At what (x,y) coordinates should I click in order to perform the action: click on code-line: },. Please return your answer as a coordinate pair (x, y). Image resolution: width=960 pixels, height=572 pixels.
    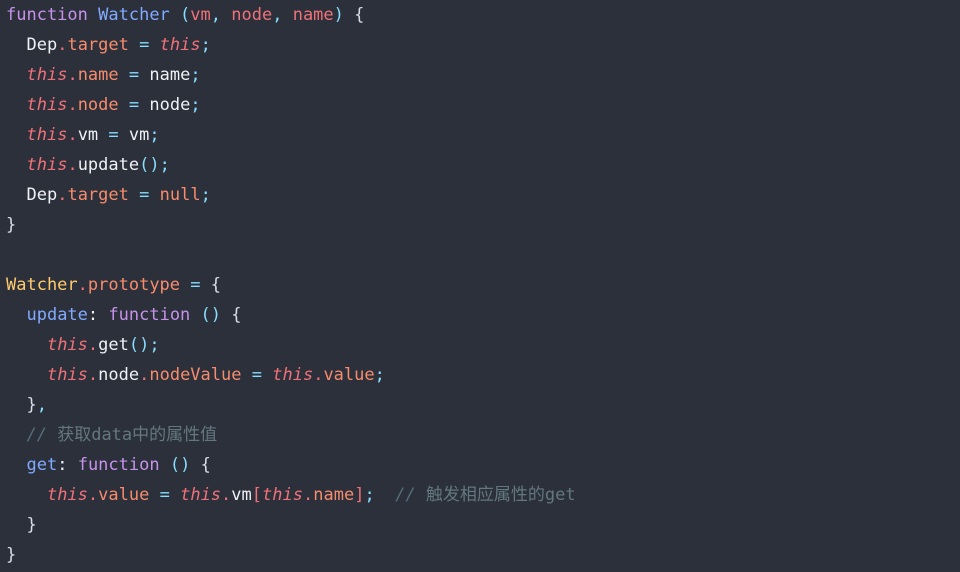
    Looking at the image, I should click on (480, 405).